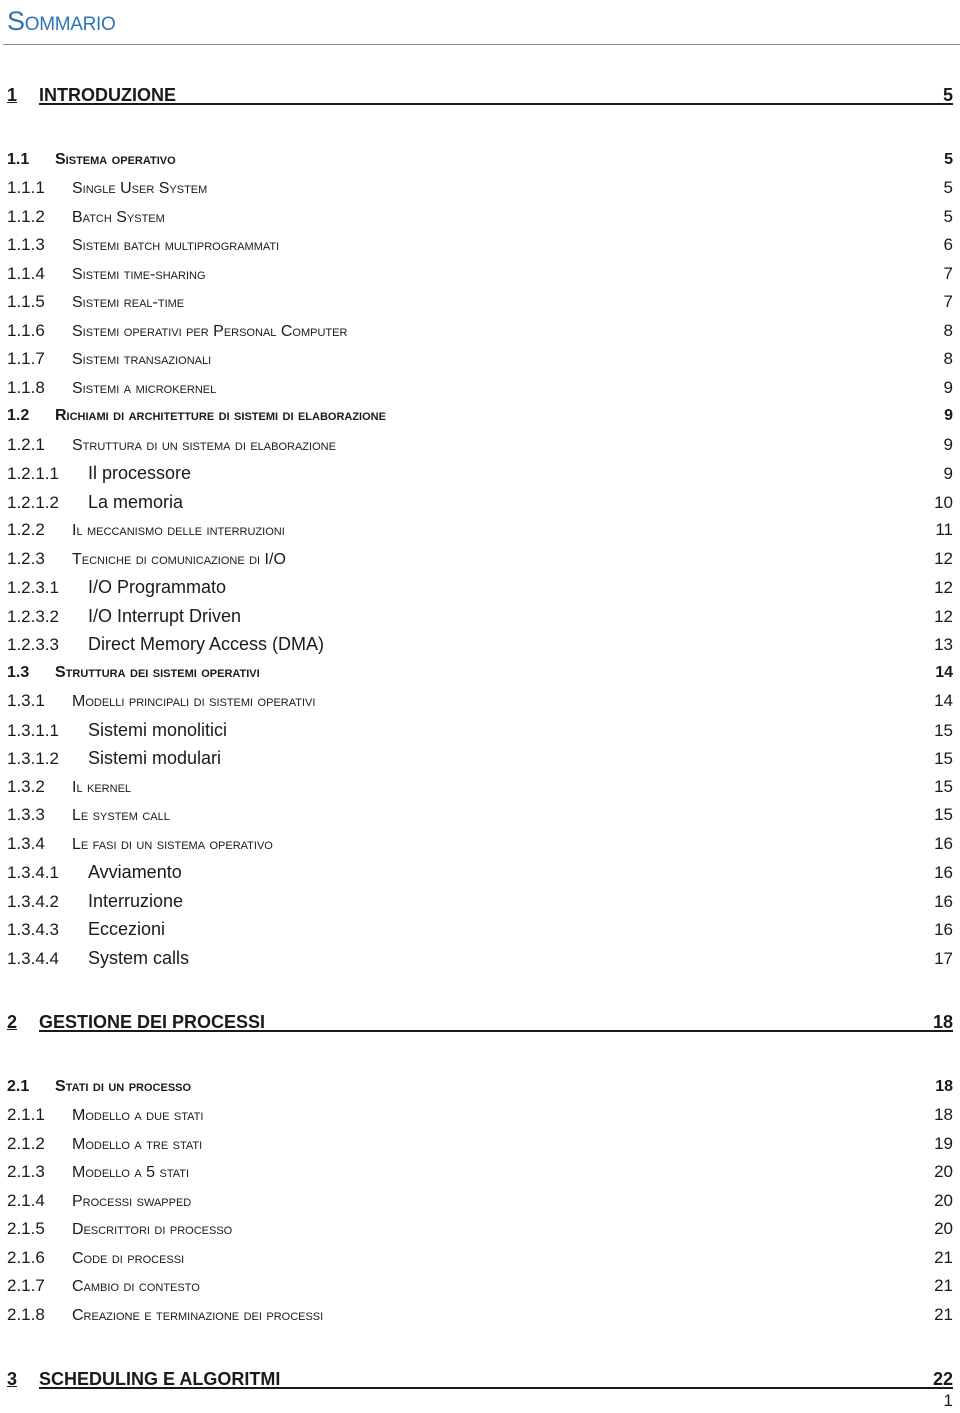 The width and height of the screenshot is (960, 1413). What do you see at coordinates (18, 159) in the screenshot?
I see `toc-entry-number: 1.1` at bounding box center [18, 159].